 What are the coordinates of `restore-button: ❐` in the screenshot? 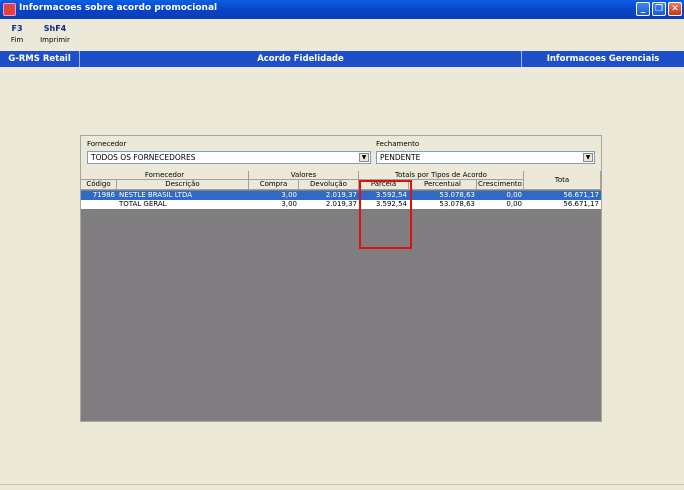 It's located at (659, 9).